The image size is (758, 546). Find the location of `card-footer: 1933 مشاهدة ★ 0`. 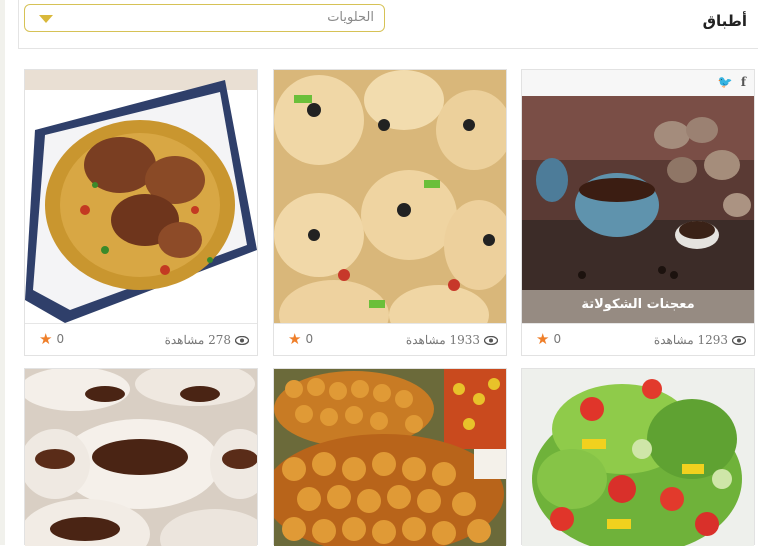

card-footer: 1933 مشاهدة ★ 0 is located at coordinates (390, 339).